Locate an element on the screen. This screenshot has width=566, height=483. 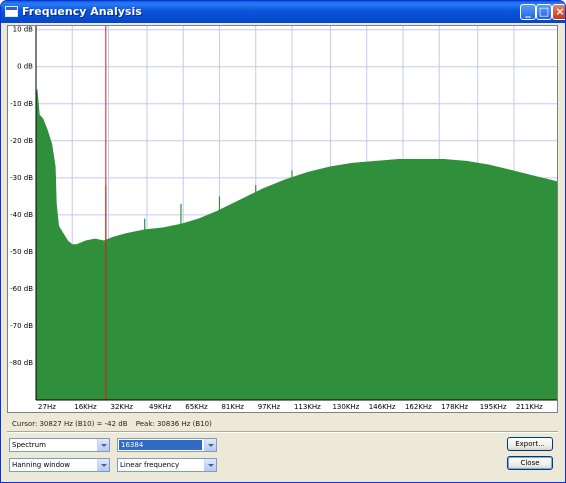
cursor-readout: Cursor: 30827 Hz (B10) = -42 dB is located at coordinates (70, 424).